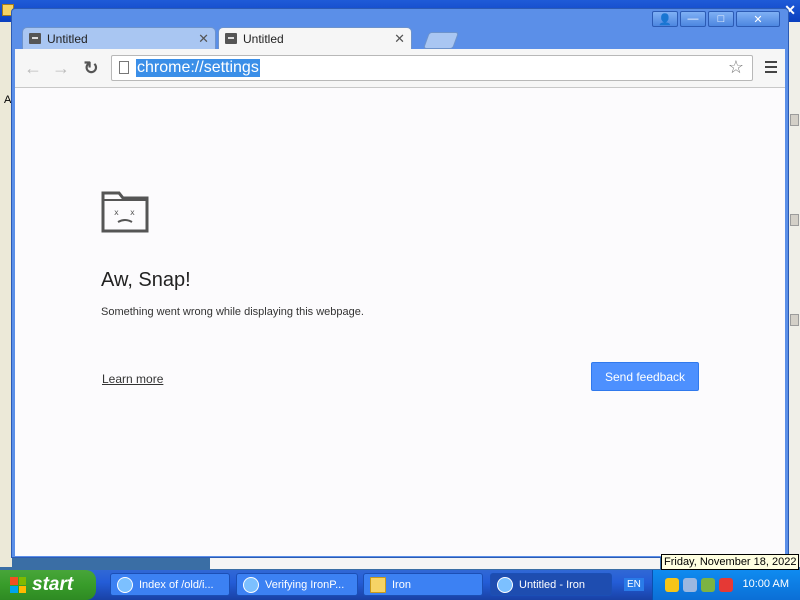  Describe the element at coordinates (441, 40) in the screenshot. I see `new-tab-button` at that location.